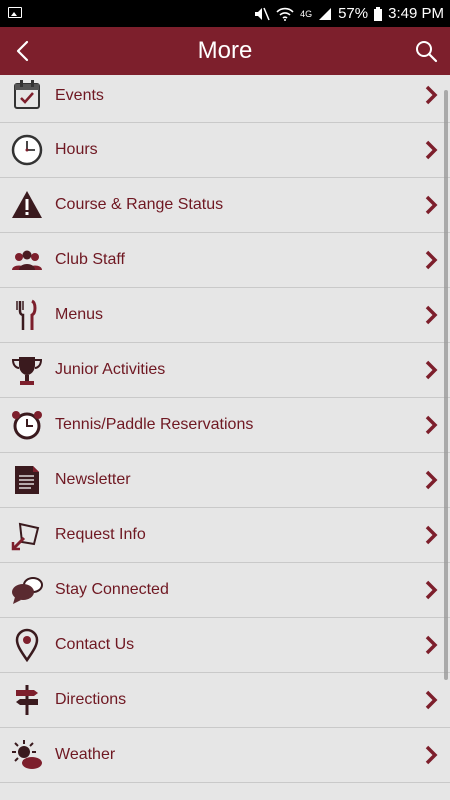 The width and height of the screenshot is (450, 800). Describe the element at coordinates (26, 314) in the screenshot. I see `fork-knife-icon` at that location.